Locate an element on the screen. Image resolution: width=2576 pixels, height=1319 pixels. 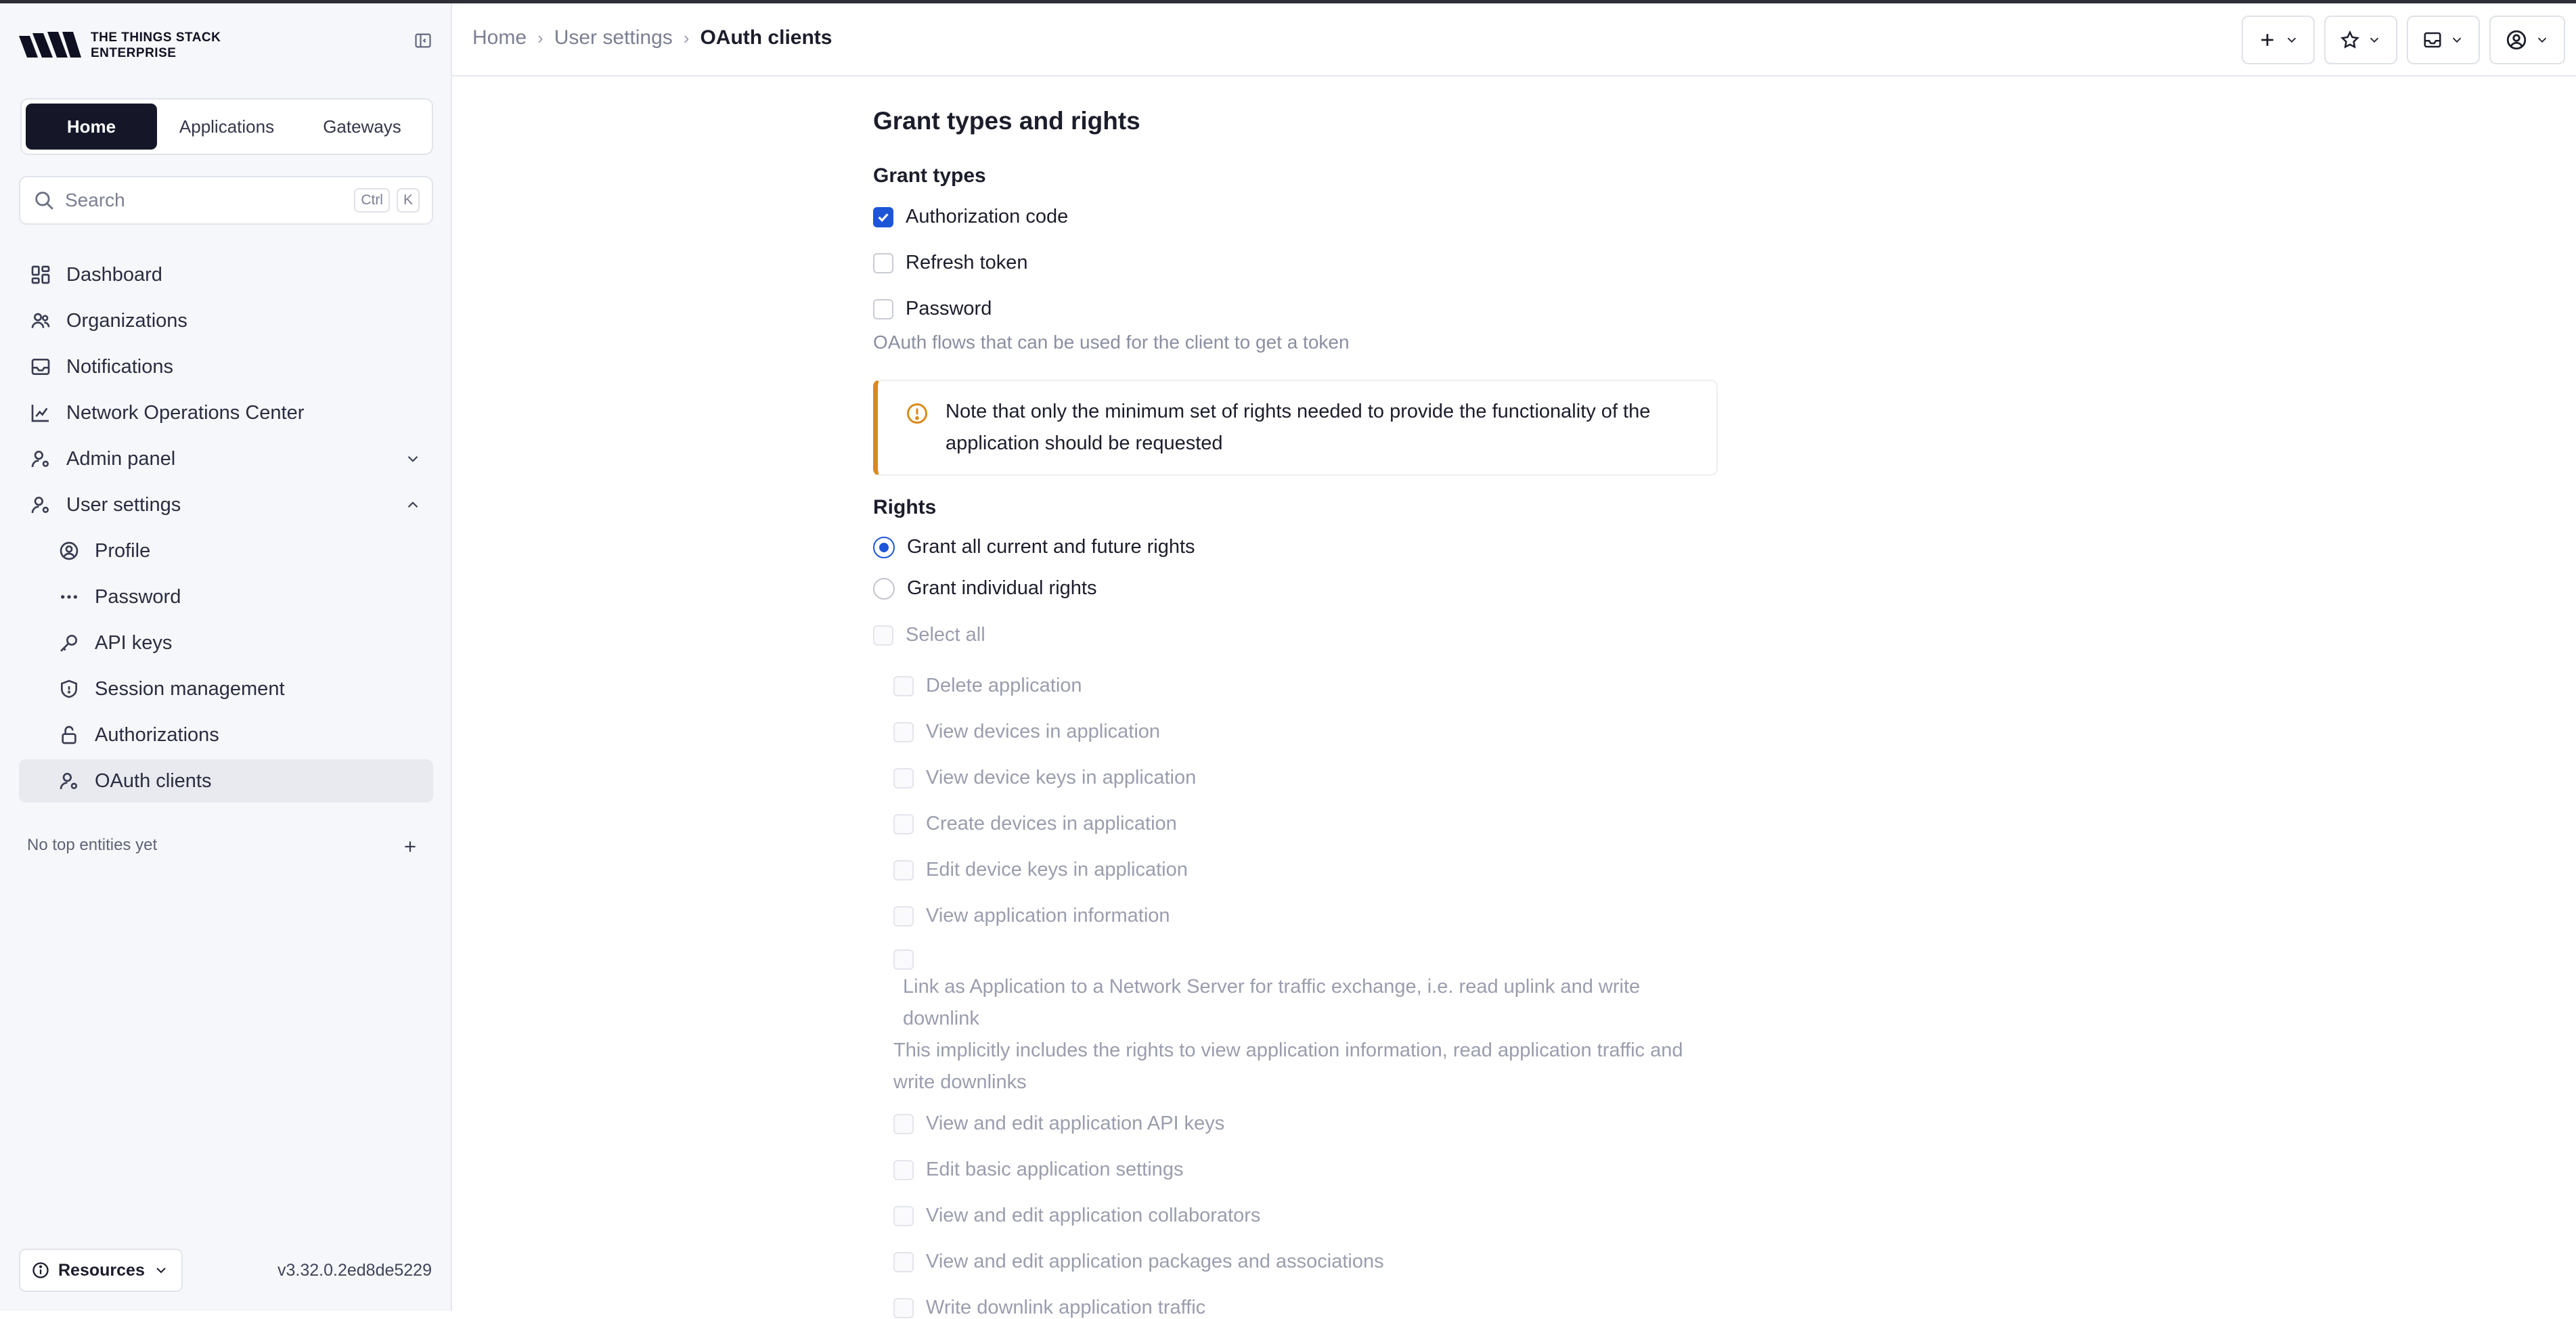
sidebar-toggle-icon is located at coordinates (423, 40).